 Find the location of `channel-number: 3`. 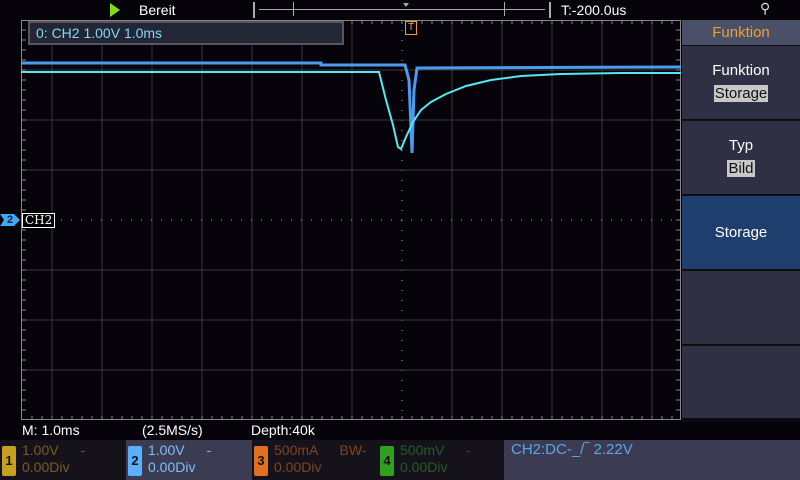

channel-number: 3 is located at coordinates (261, 461).